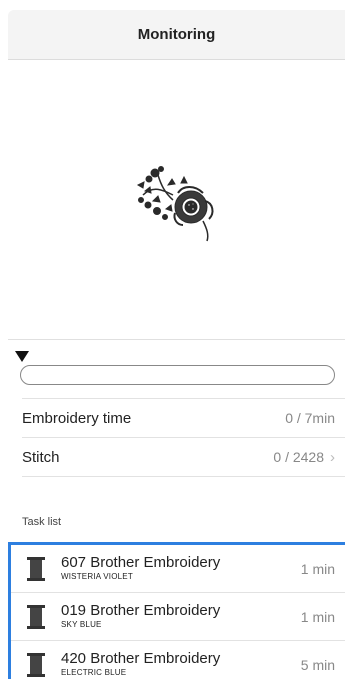 The image size is (345, 679). What do you see at coordinates (178, 457) in the screenshot?
I see `stitch-row: Stitch 0 / 2428 ›` at bounding box center [178, 457].